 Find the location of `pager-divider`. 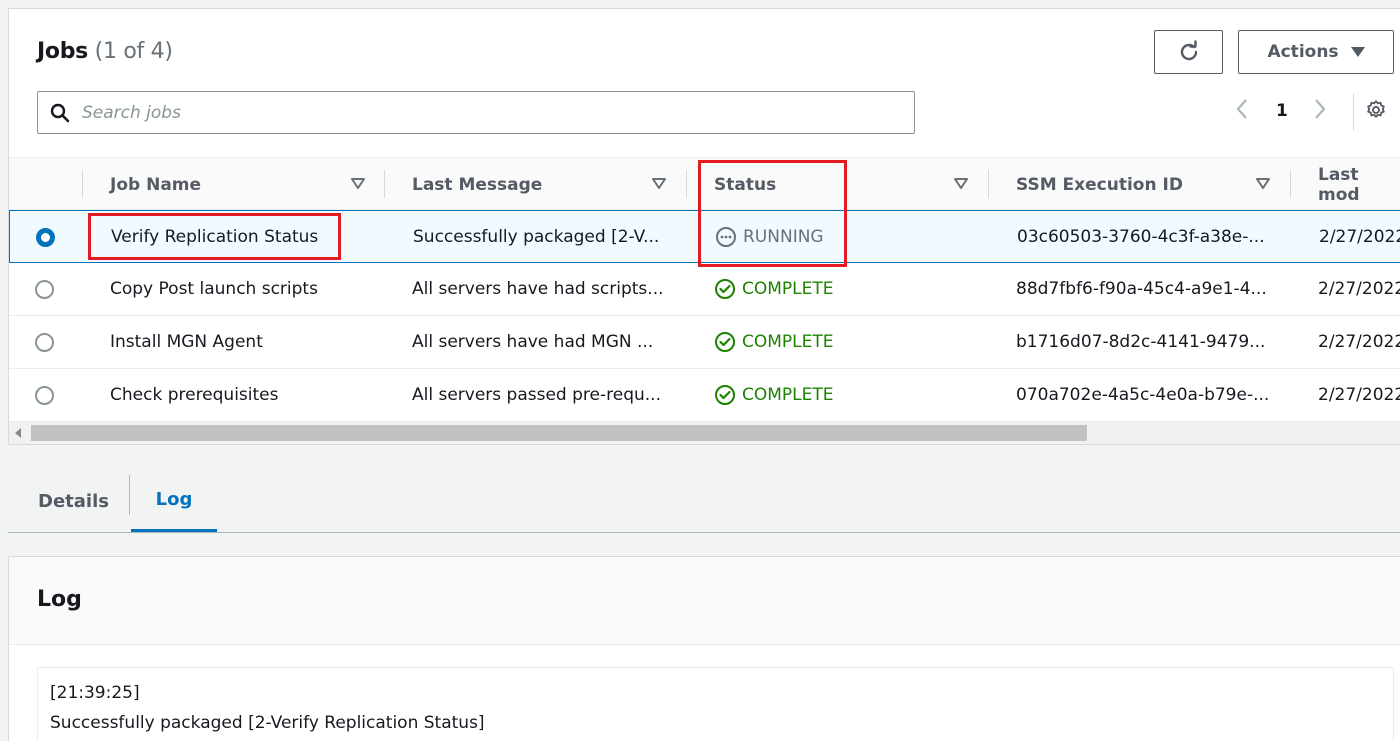

pager-divider is located at coordinates (1353, 112).